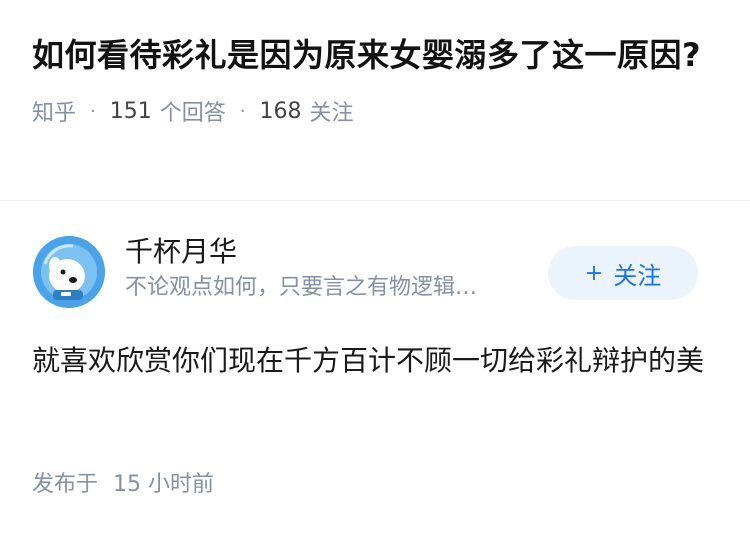  I want to click on section-divider, so click(375, 200).